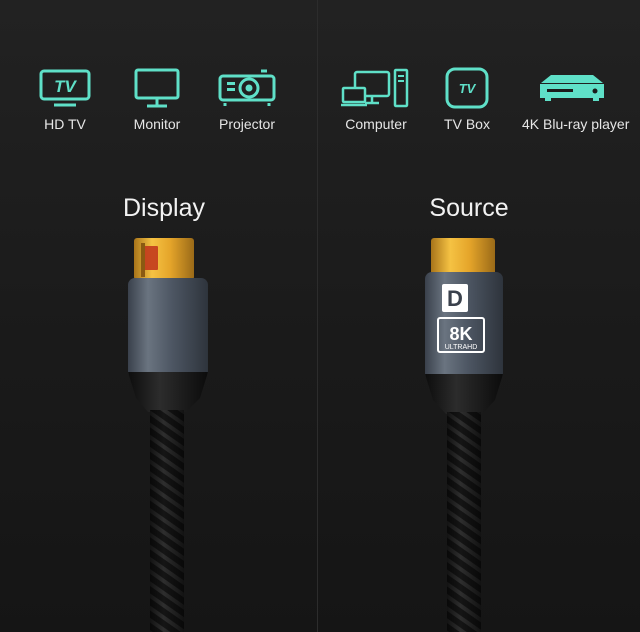 The height and width of the screenshot is (632, 640). Describe the element at coordinates (460, 334) in the screenshot. I see `8k-badge-text: 8K` at that location.